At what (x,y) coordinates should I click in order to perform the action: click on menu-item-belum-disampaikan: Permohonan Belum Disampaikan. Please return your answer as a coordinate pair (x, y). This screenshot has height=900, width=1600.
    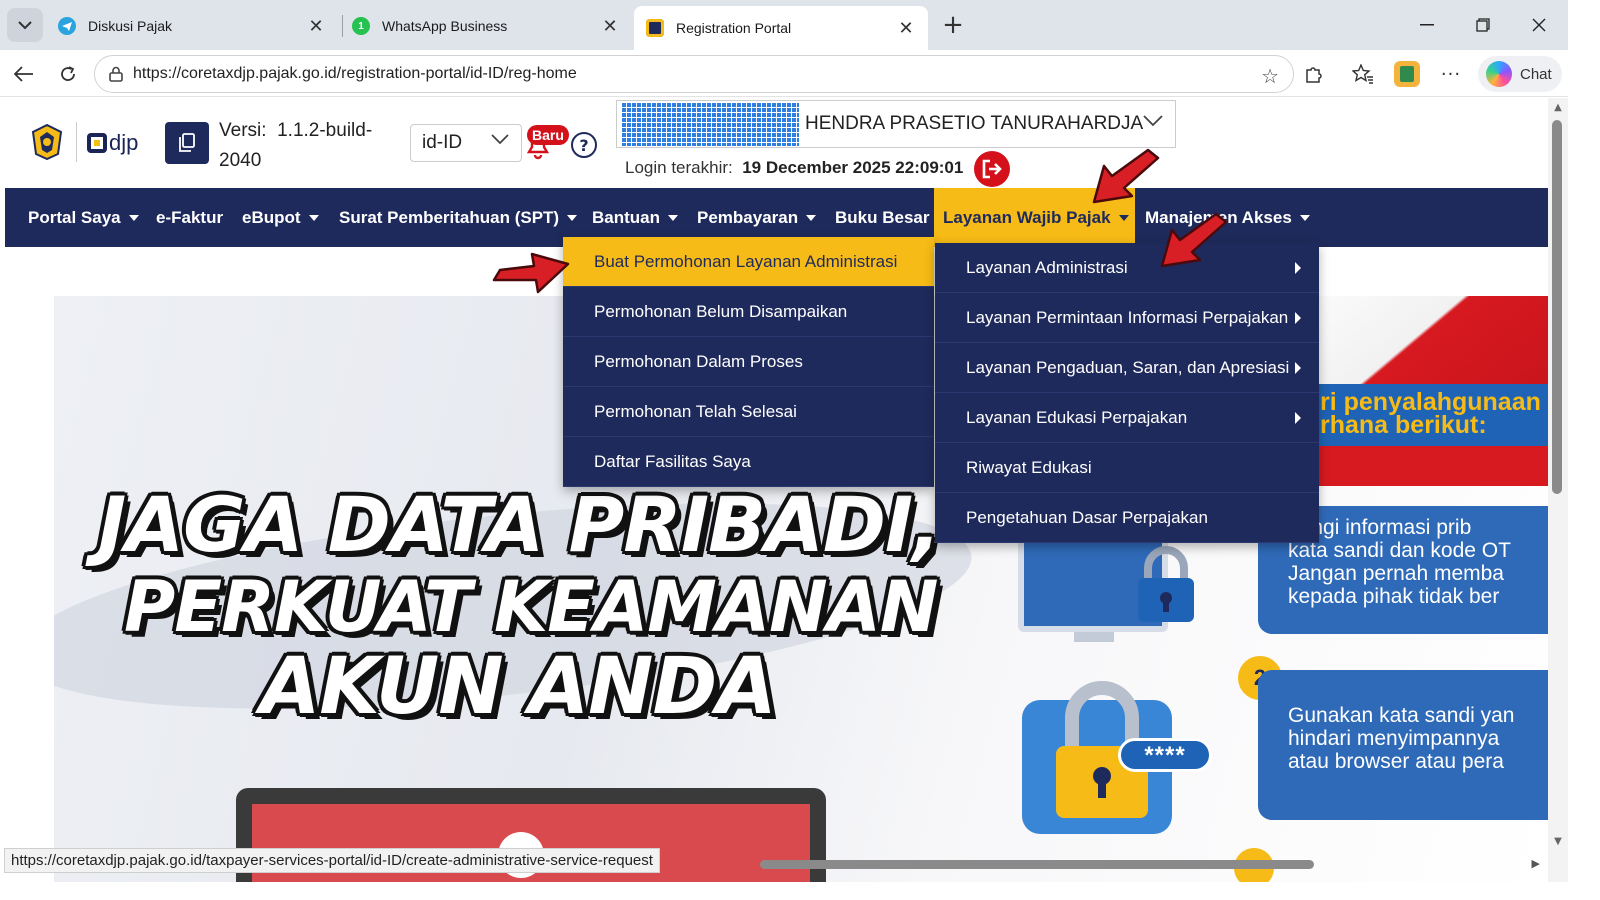
    Looking at the image, I should click on (748, 312).